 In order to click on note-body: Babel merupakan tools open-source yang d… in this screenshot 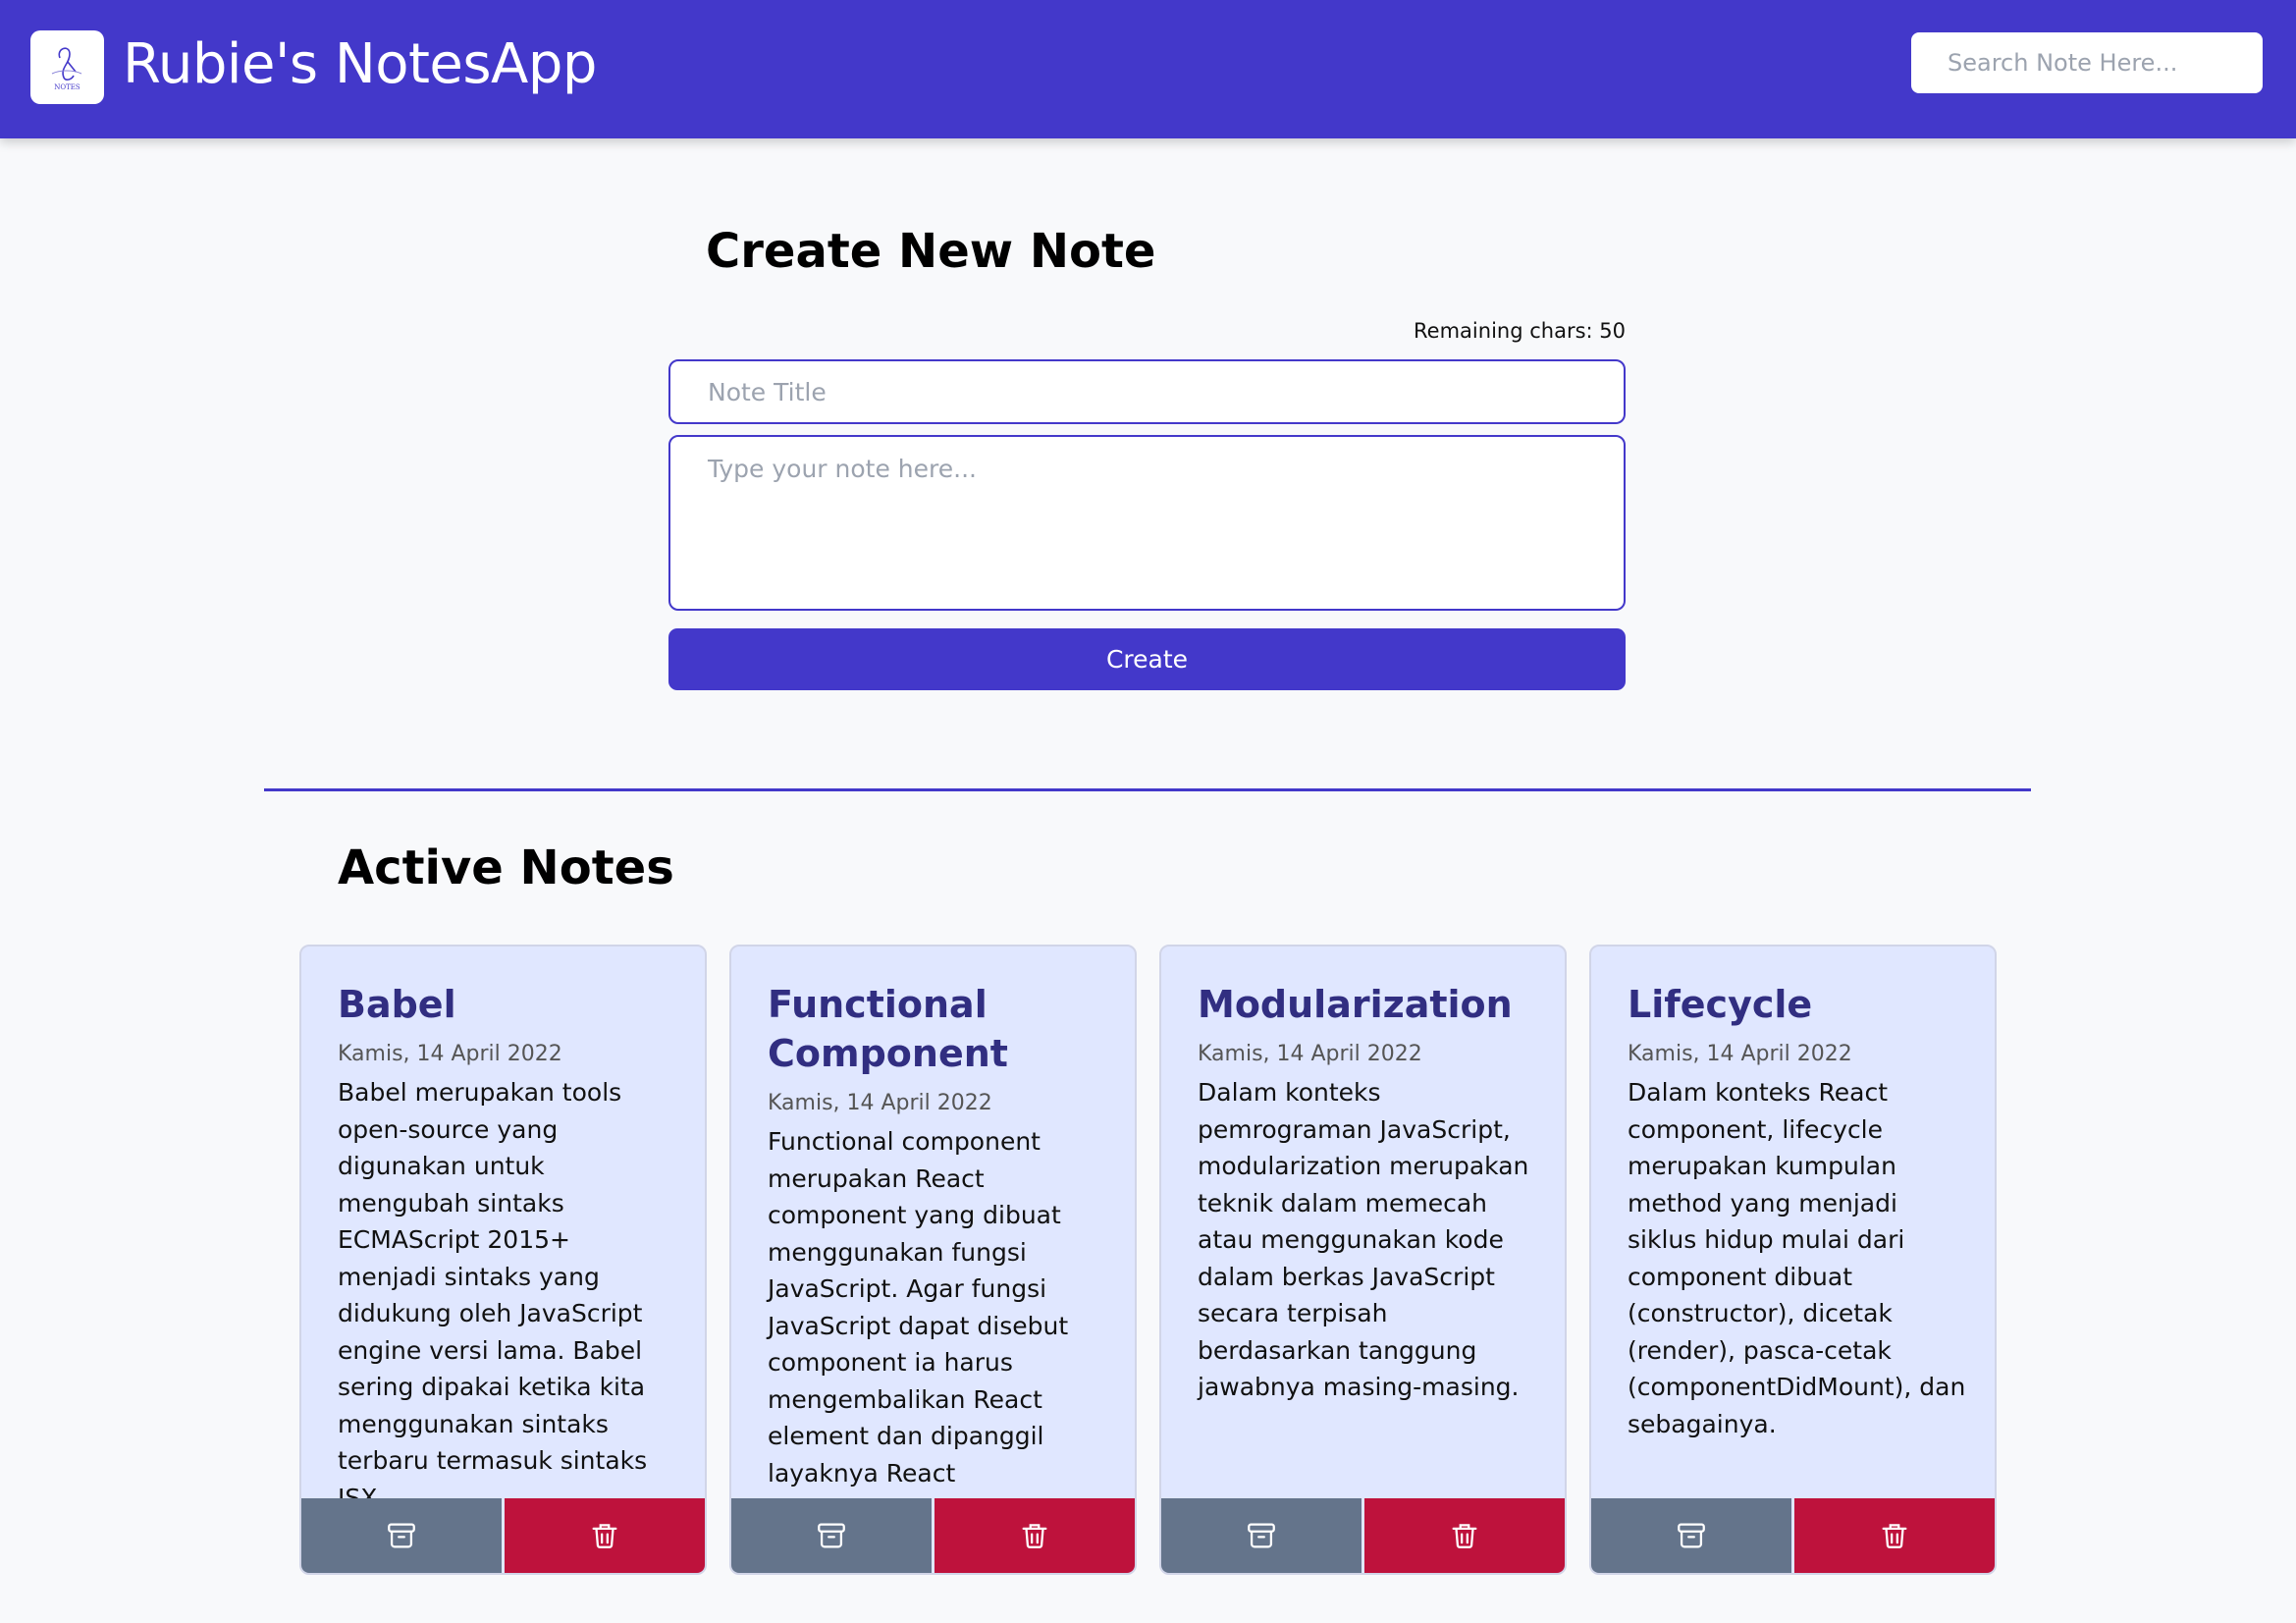, I will do `click(493, 1295)`.